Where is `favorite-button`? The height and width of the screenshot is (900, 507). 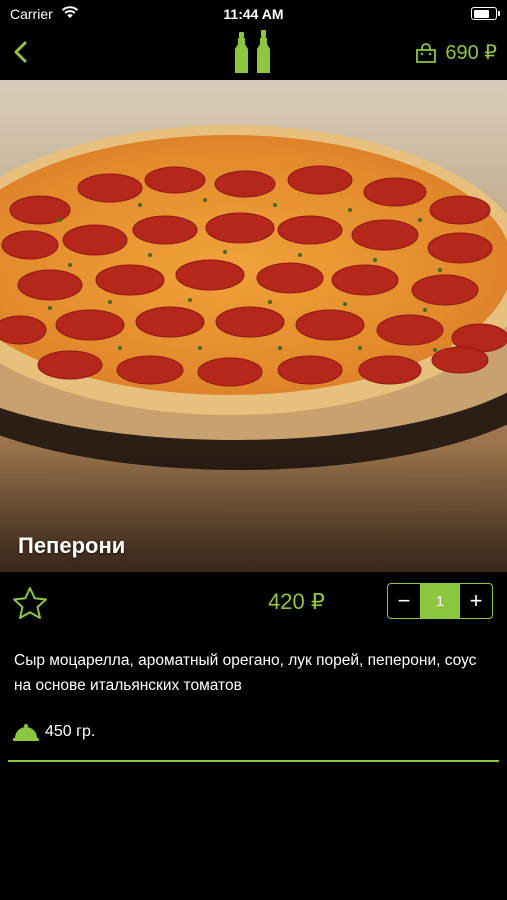 favorite-button is located at coordinates (30, 605).